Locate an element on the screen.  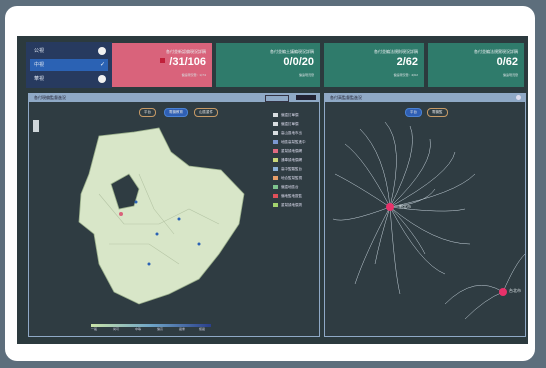
legend-item: 高山區地市出 is located at coordinates (293, 133).